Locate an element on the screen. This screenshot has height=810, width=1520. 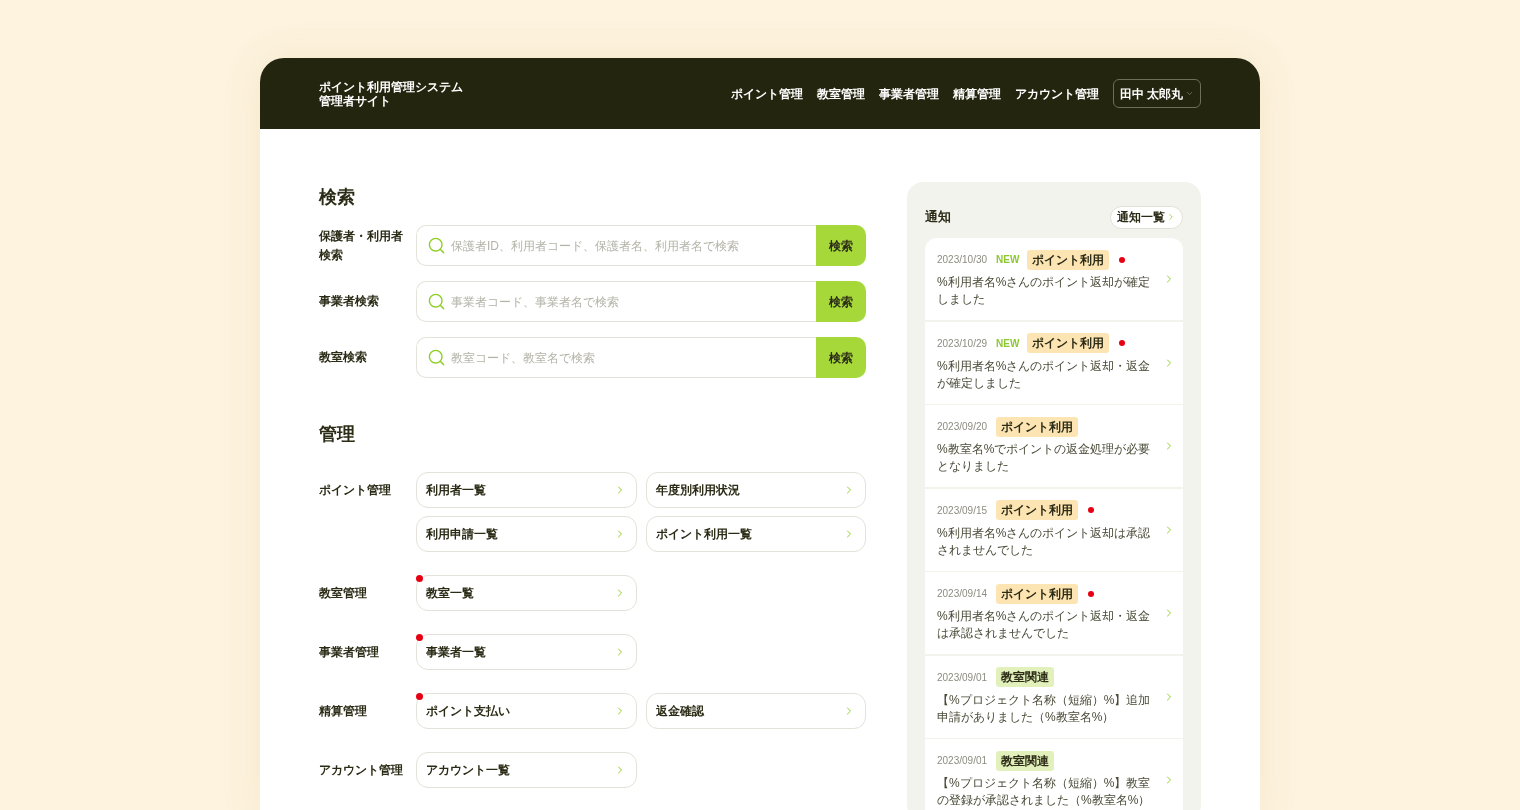
menu-link: ポイント支払い is located at coordinates (526, 711).